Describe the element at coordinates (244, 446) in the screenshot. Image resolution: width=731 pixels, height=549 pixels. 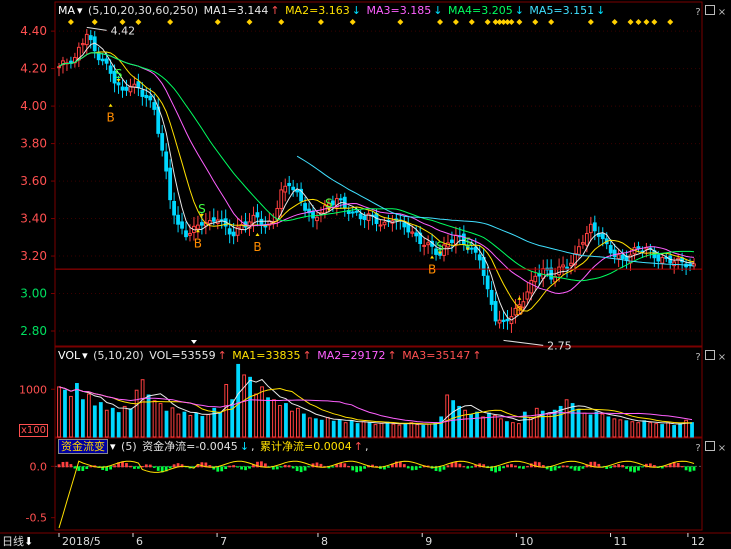
I see `arrow-down-icon: ↓` at that location.